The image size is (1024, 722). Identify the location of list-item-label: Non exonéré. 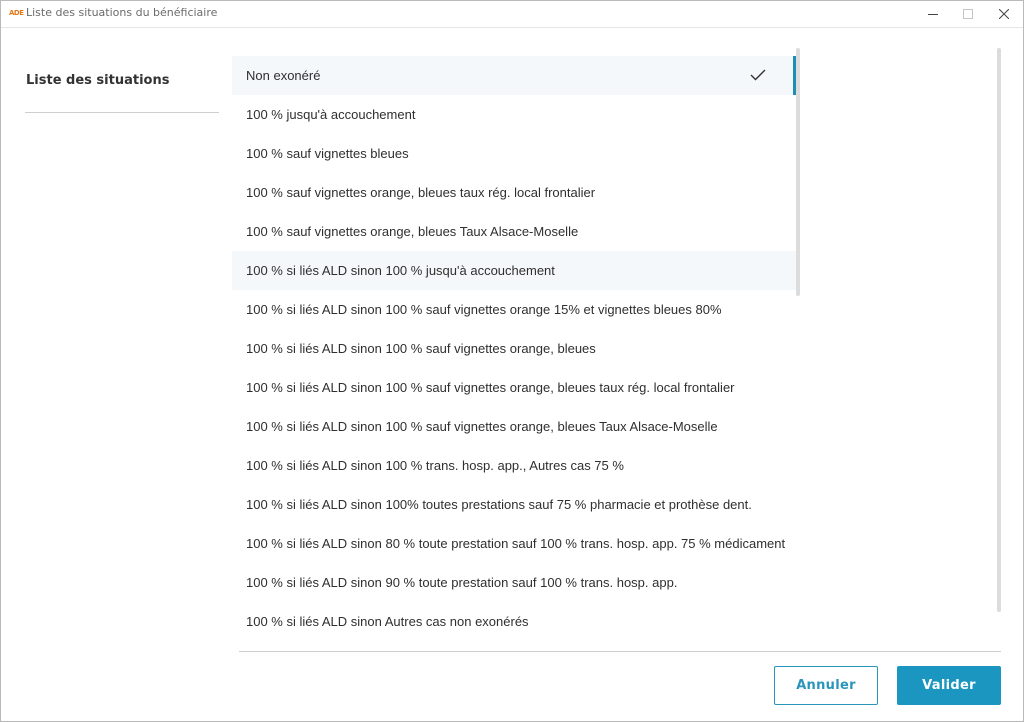
(283, 75).